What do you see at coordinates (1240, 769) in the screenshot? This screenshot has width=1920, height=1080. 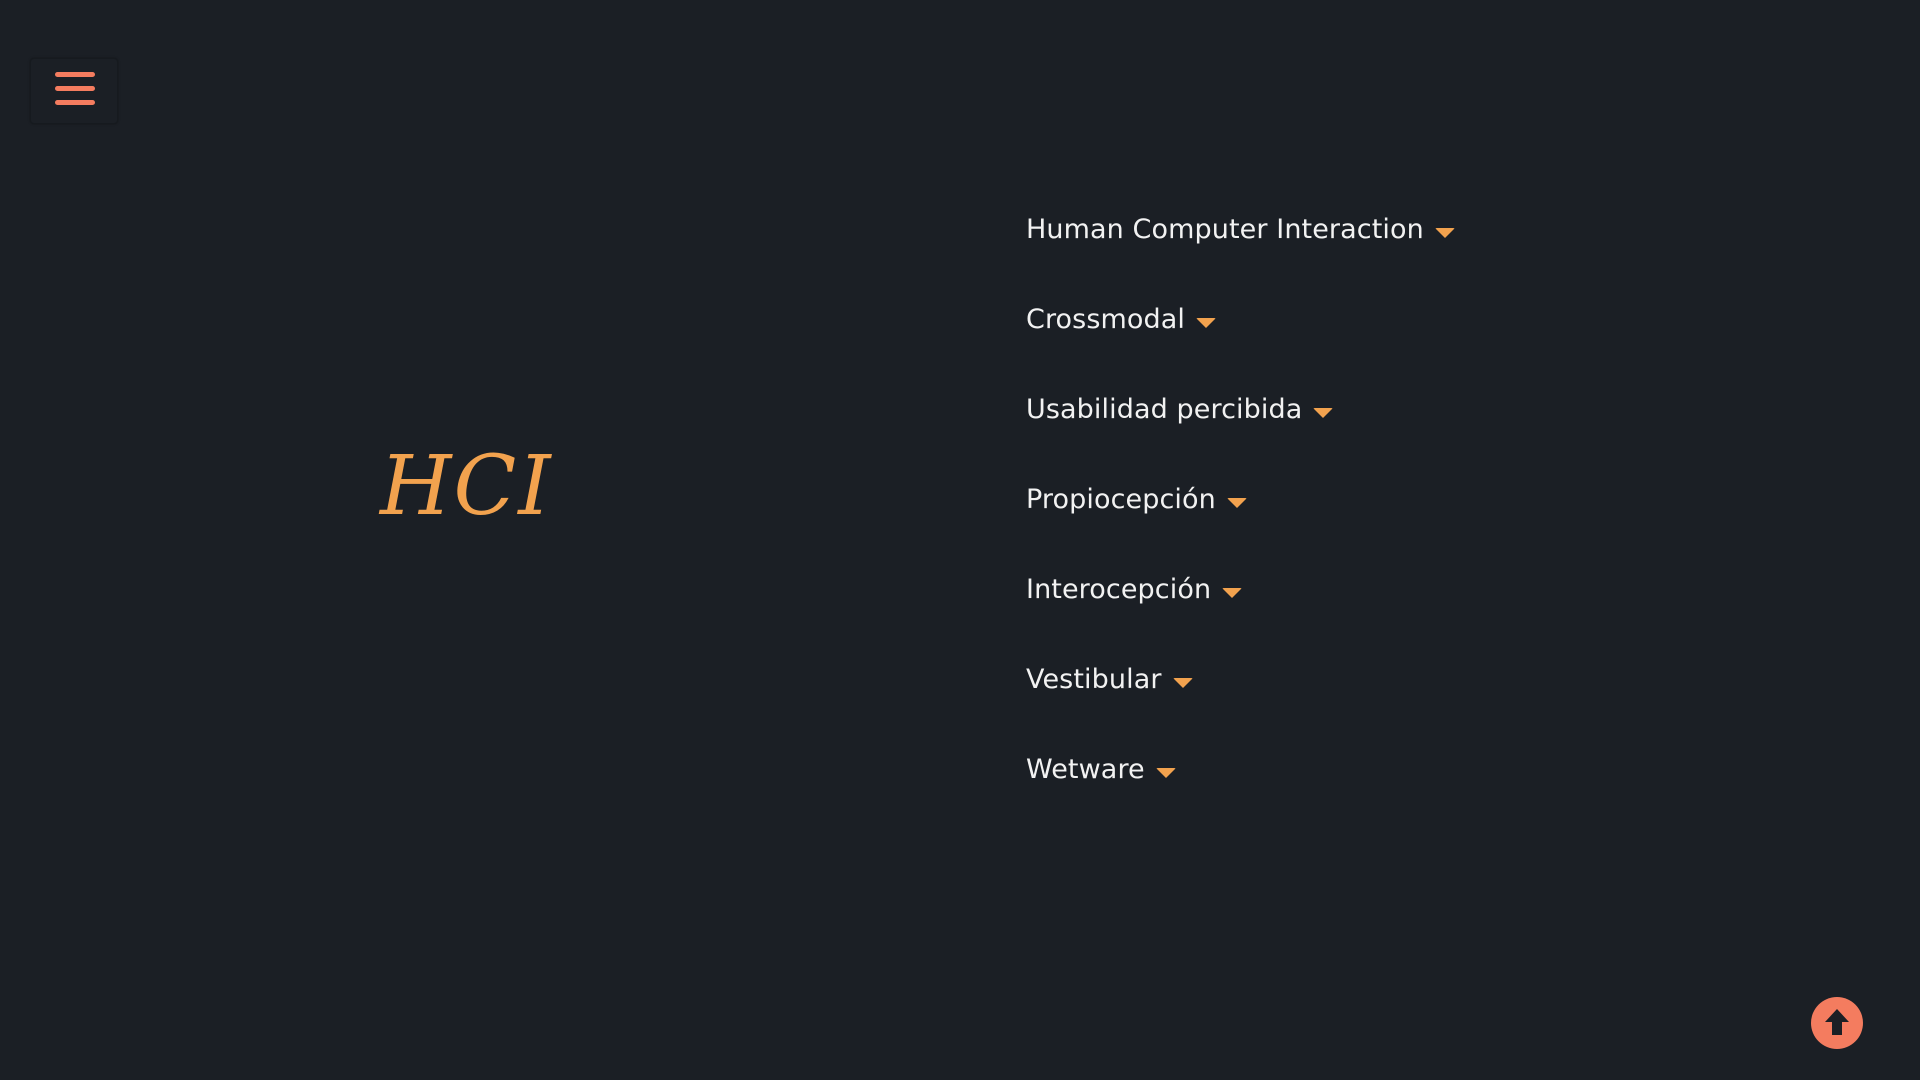 I see `topic-item-wetware: Wetware` at bounding box center [1240, 769].